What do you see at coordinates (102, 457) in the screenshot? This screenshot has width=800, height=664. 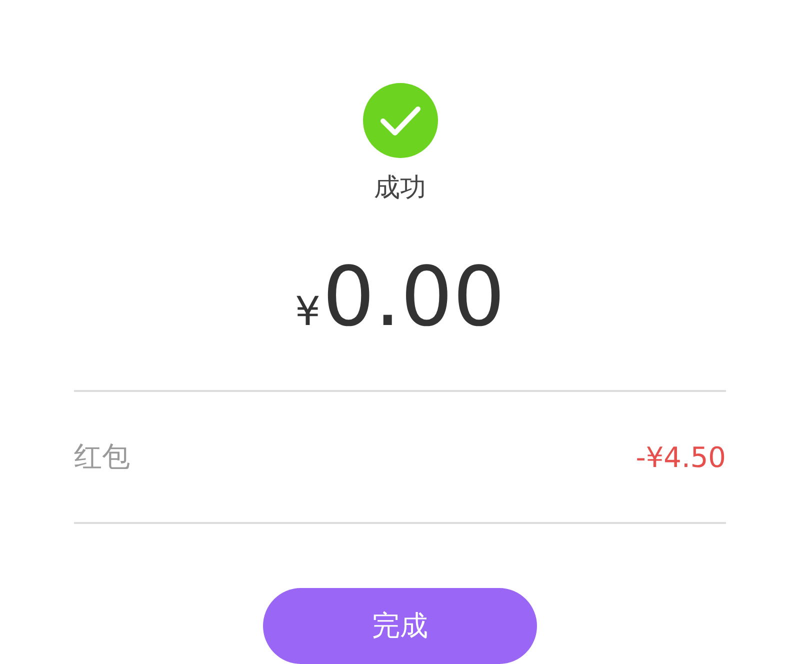 I see `detail-label: 红包` at bounding box center [102, 457].